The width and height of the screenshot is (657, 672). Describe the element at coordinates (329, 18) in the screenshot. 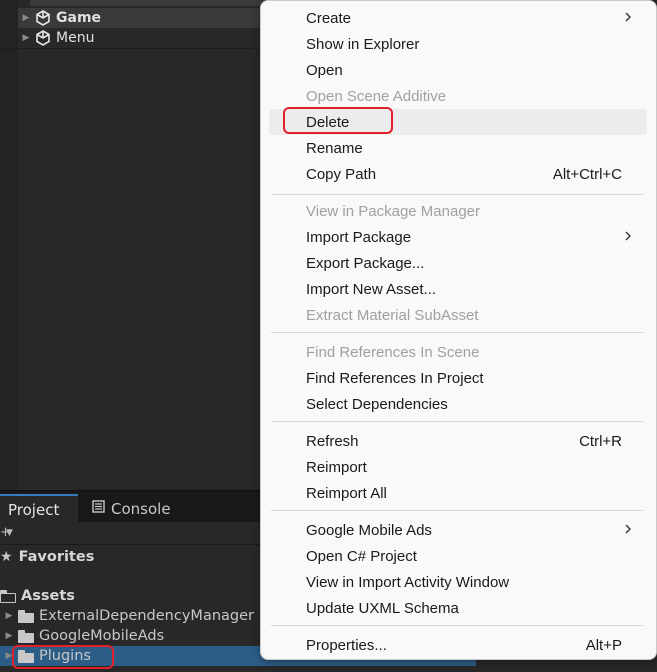

I see `menu-item-label: Create` at that location.